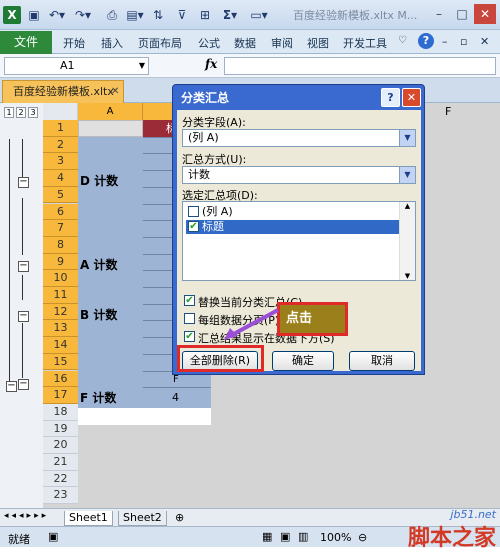  What do you see at coordinates (335, 537) in the screenshot?
I see `zoom-level: 100%` at bounding box center [335, 537].